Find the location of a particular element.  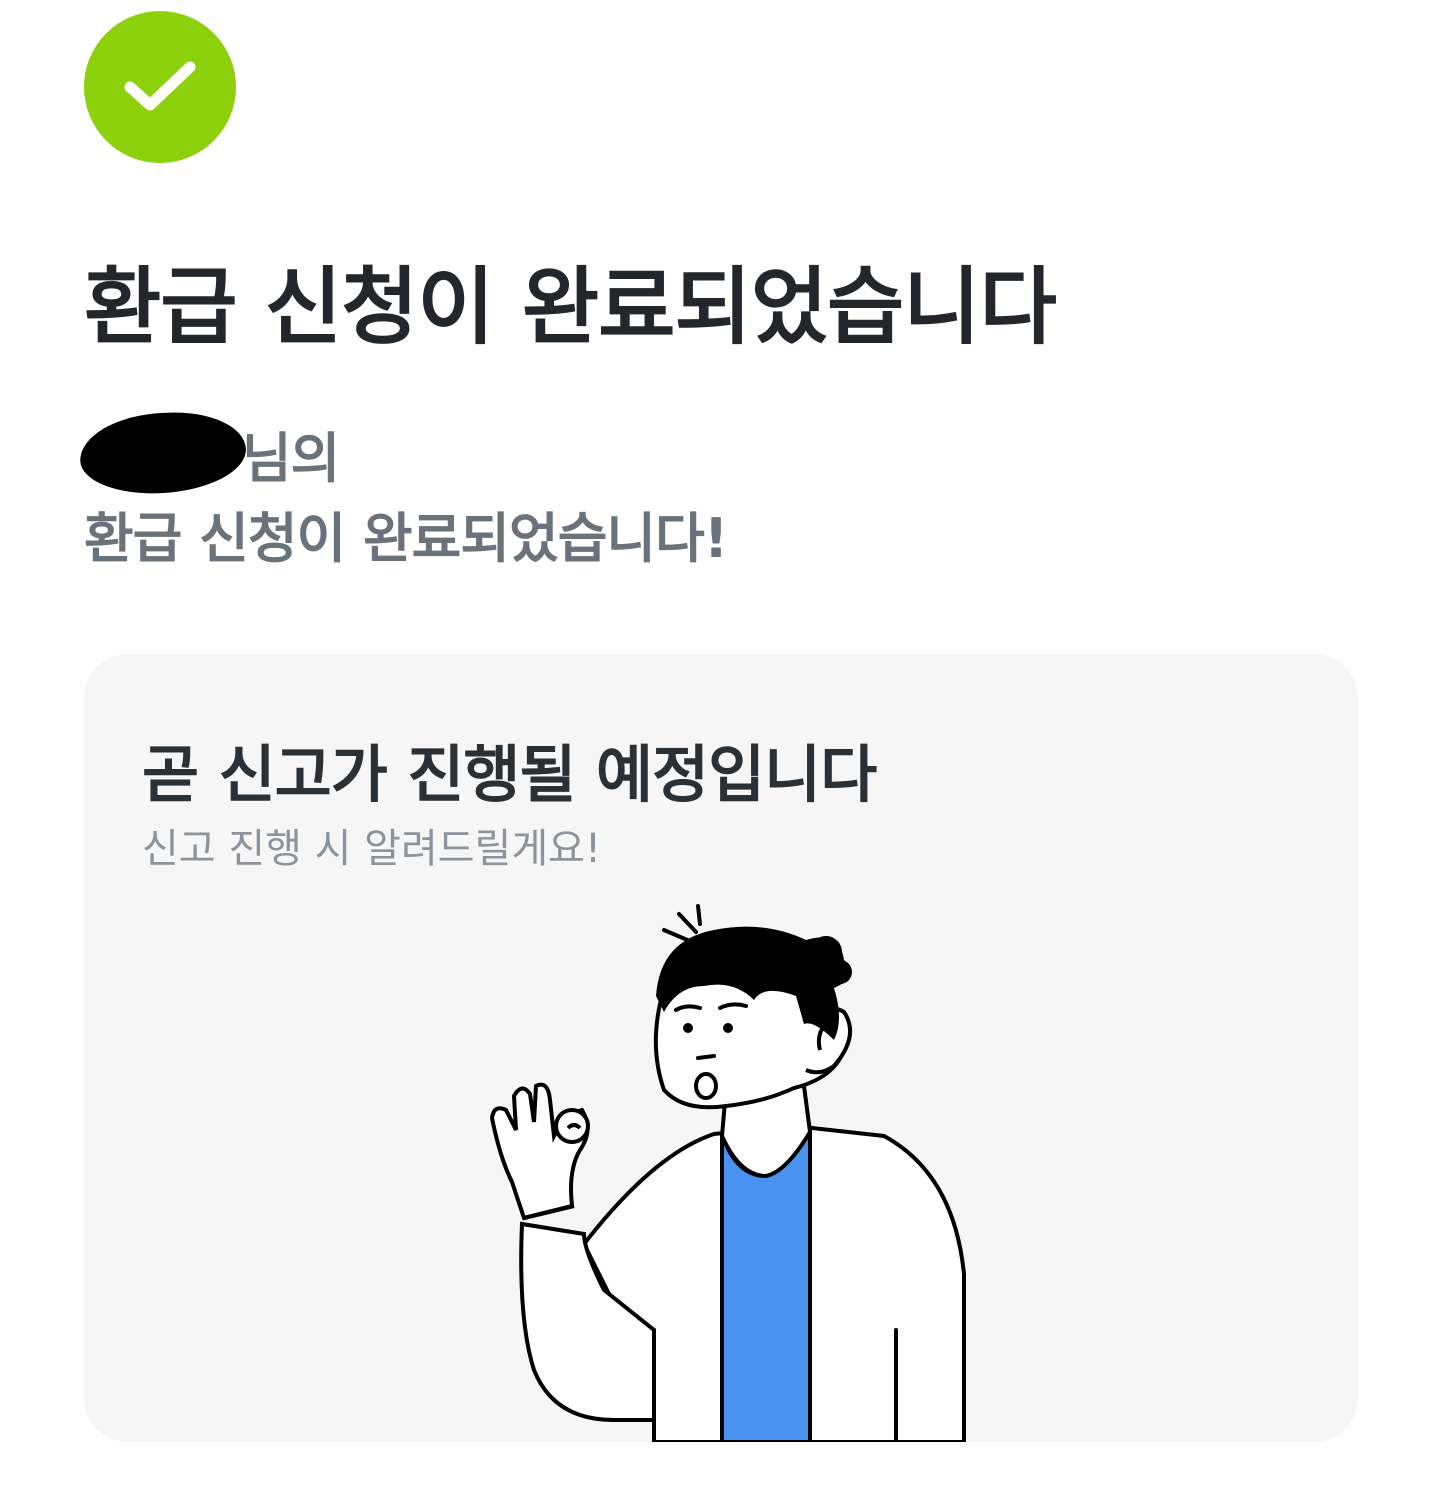

check-circle-icon is located at coordinates (160, 87).